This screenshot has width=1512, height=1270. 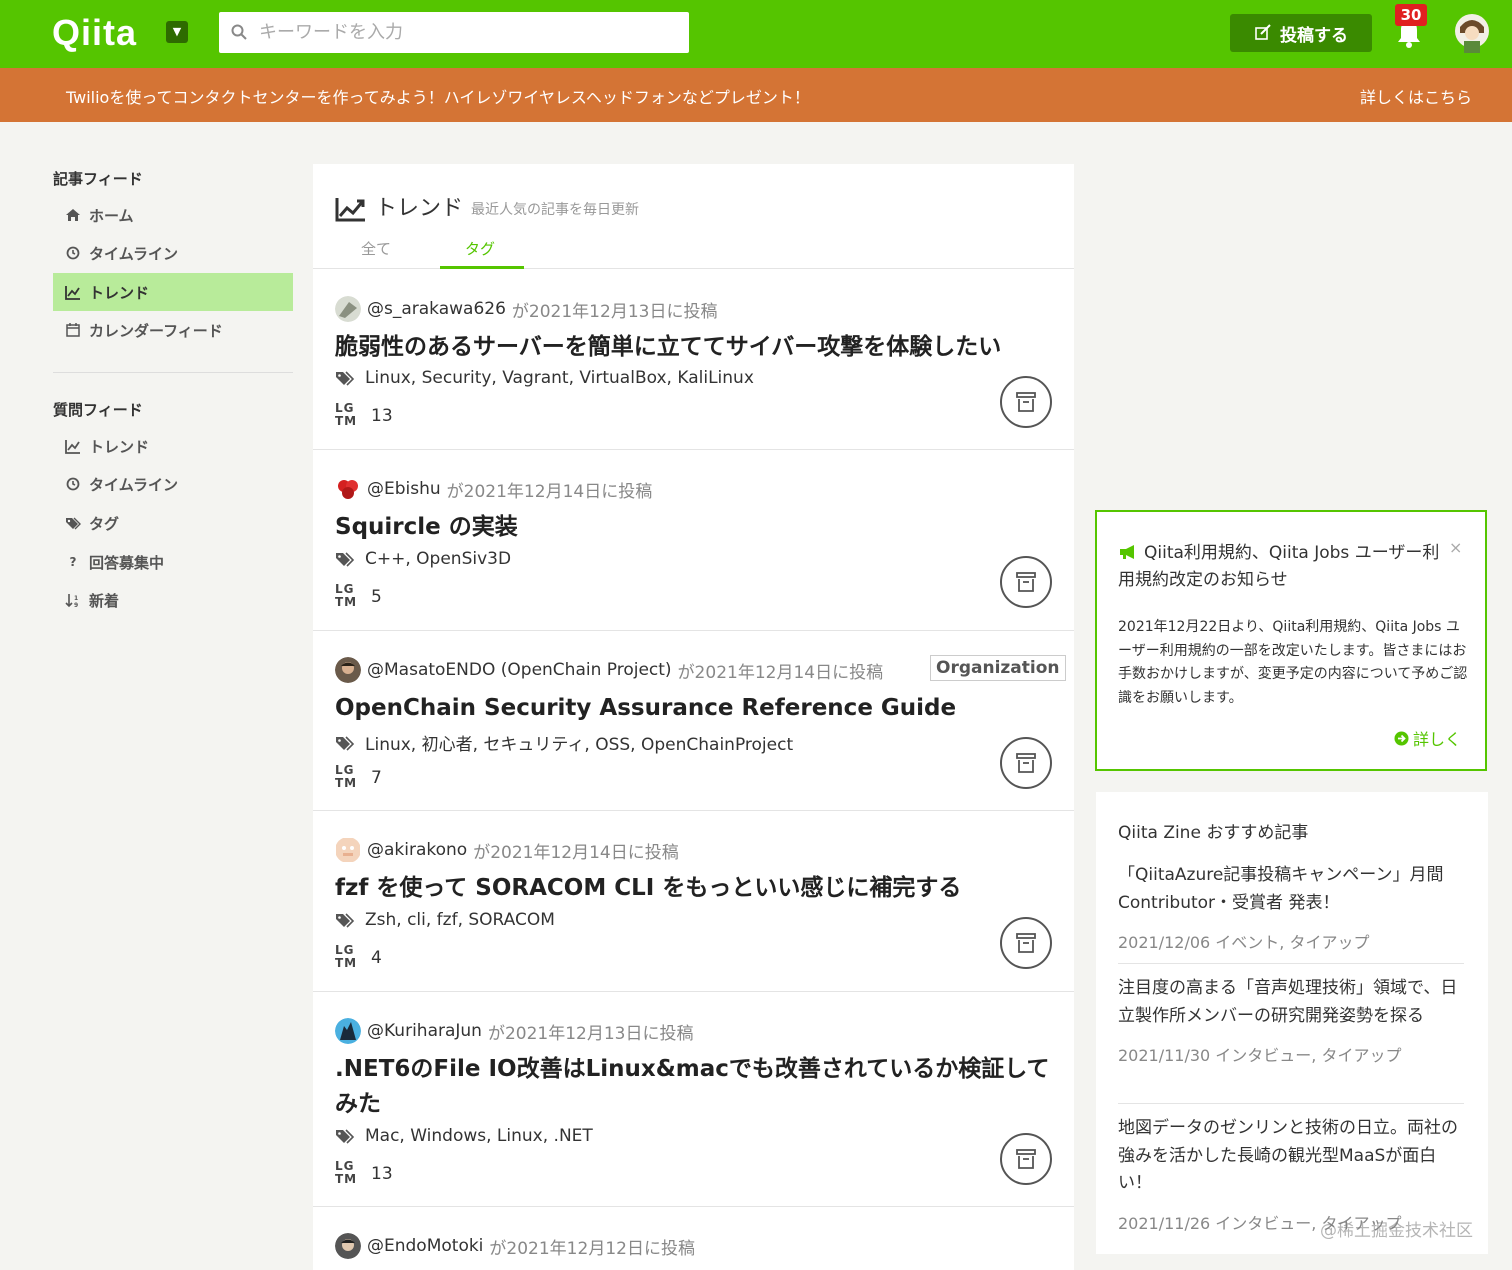 What do you see at coordinates (460, 920) in the screenshot?
I see `tag-list: Zsh, cli, fzf, SORACOM` at bounding box center [460, 920].